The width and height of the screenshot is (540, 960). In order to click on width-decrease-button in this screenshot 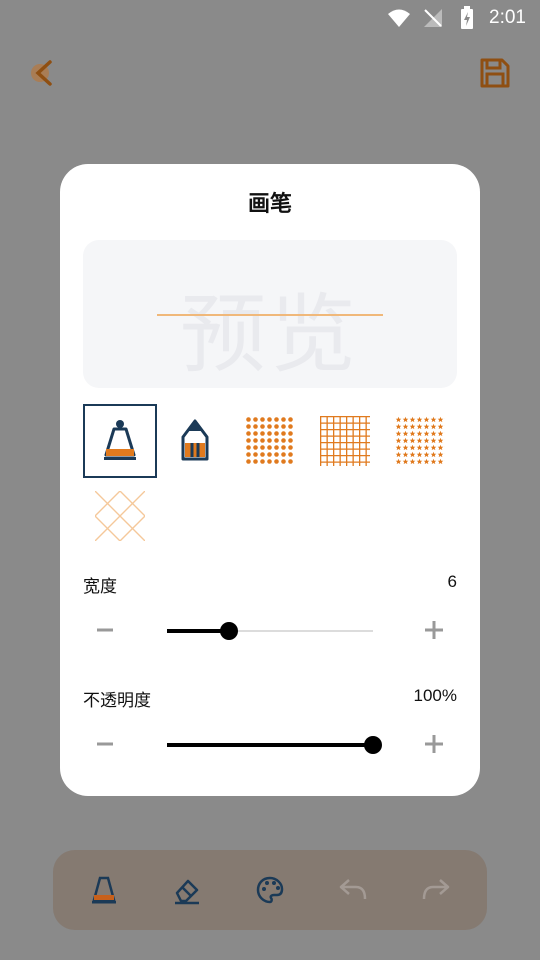, I will do `click(105, 630)`.